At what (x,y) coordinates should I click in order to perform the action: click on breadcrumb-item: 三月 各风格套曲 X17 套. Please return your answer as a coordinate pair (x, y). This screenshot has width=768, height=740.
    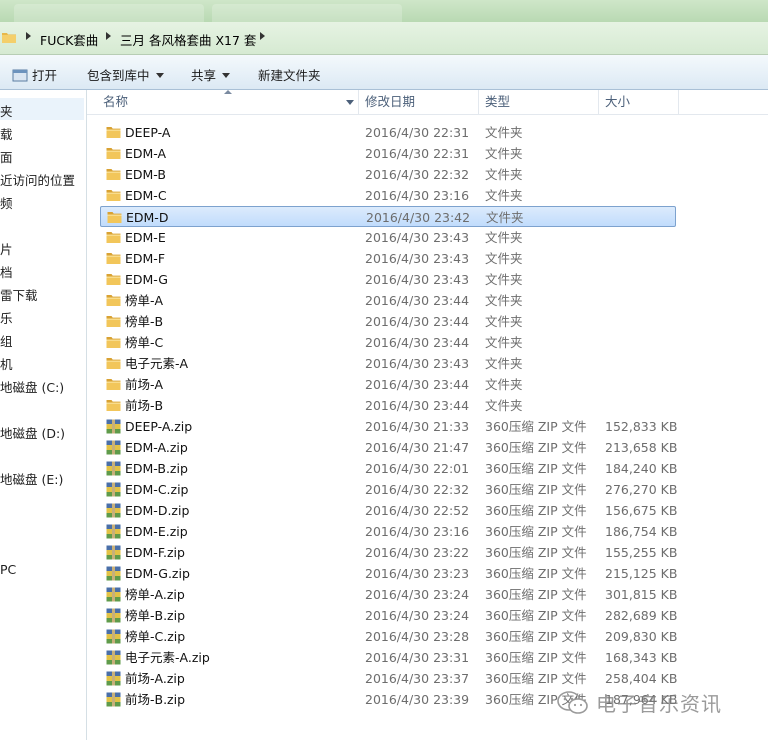
    Looking at the image, I should click on (188, 39).